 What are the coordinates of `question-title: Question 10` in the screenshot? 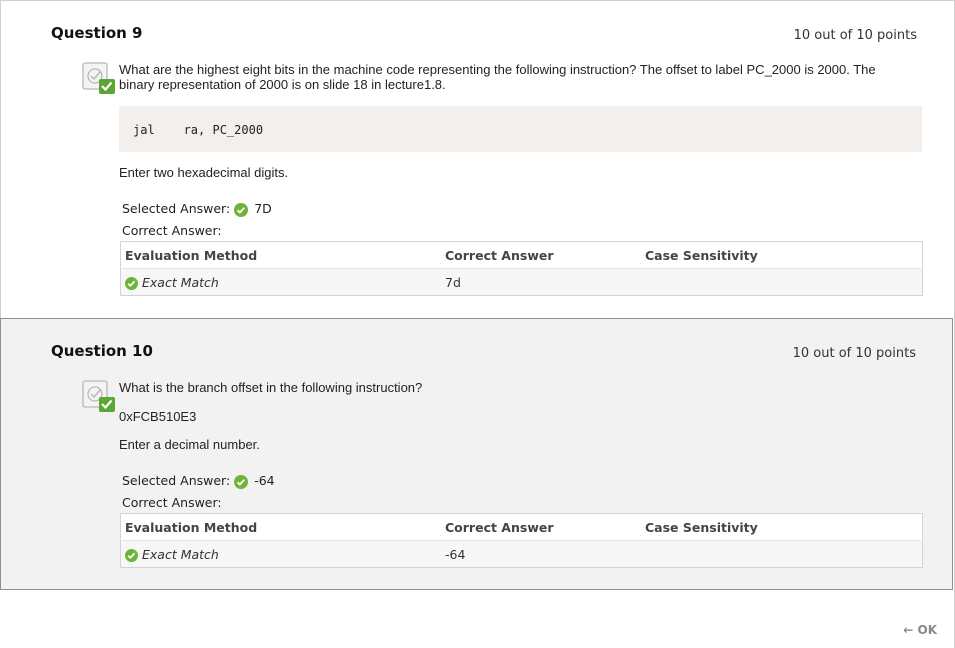 It's located at (102, 351).